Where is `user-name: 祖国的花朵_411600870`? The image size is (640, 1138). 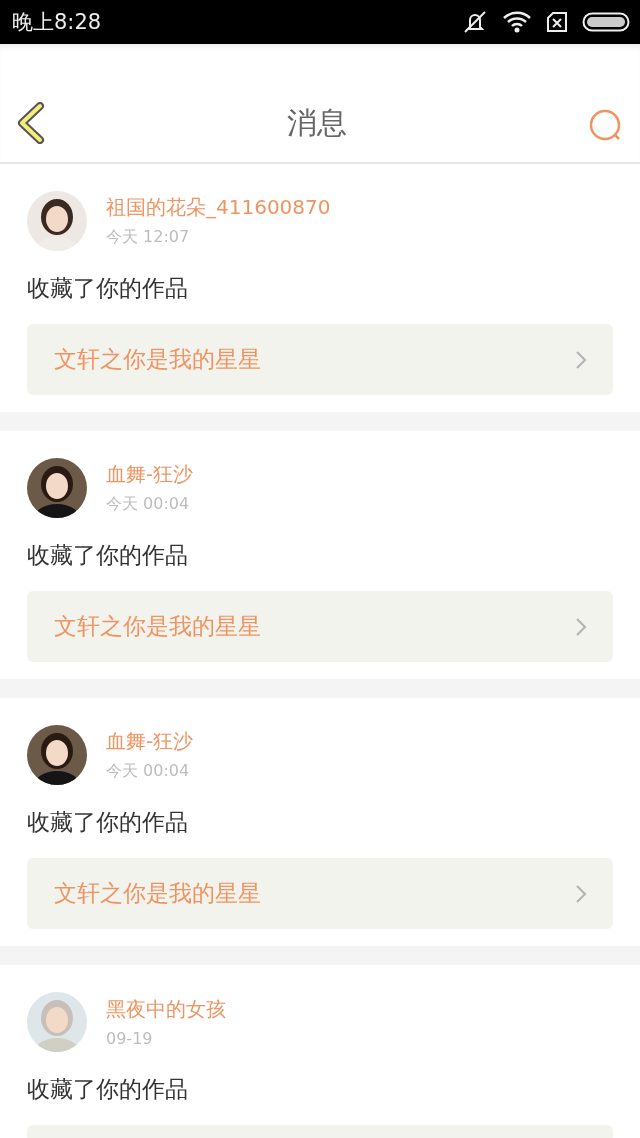 user-name: 祖国的花朵_411600870 is located at coordinates (218, 207).